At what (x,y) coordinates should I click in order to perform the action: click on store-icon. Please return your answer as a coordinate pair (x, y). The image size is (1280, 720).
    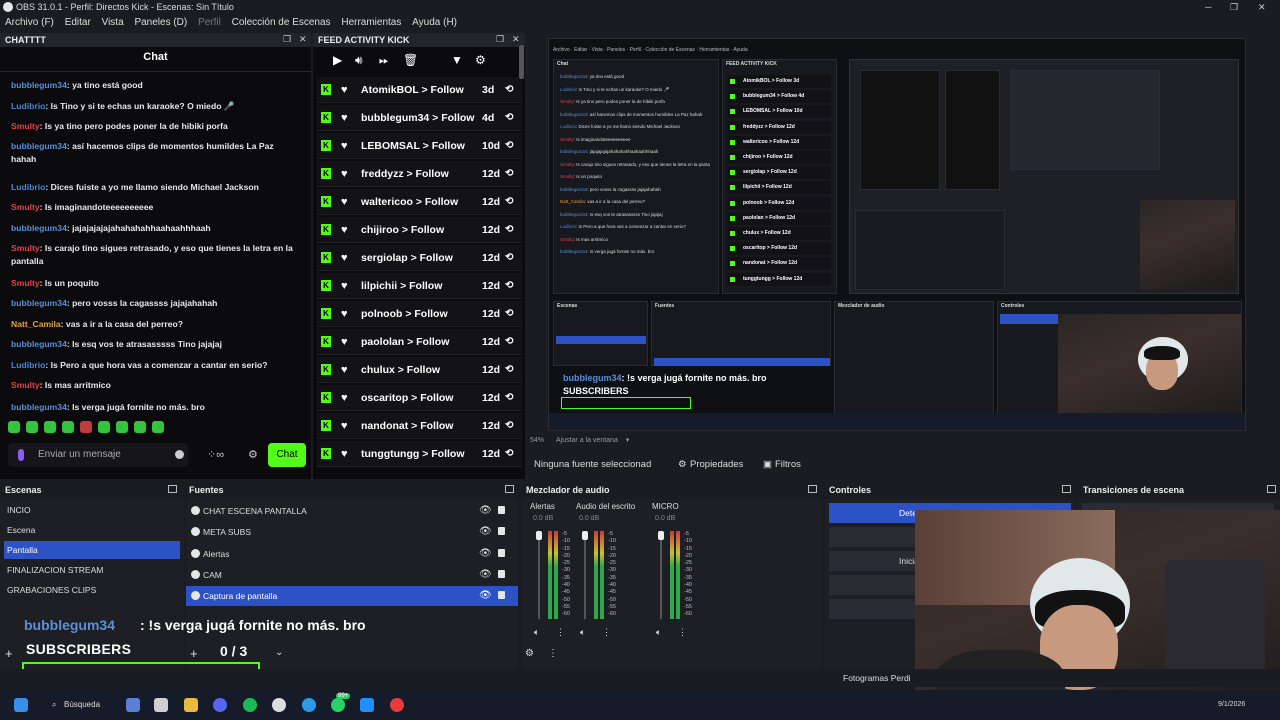
    Looking at the image, I should click on (161, 705).